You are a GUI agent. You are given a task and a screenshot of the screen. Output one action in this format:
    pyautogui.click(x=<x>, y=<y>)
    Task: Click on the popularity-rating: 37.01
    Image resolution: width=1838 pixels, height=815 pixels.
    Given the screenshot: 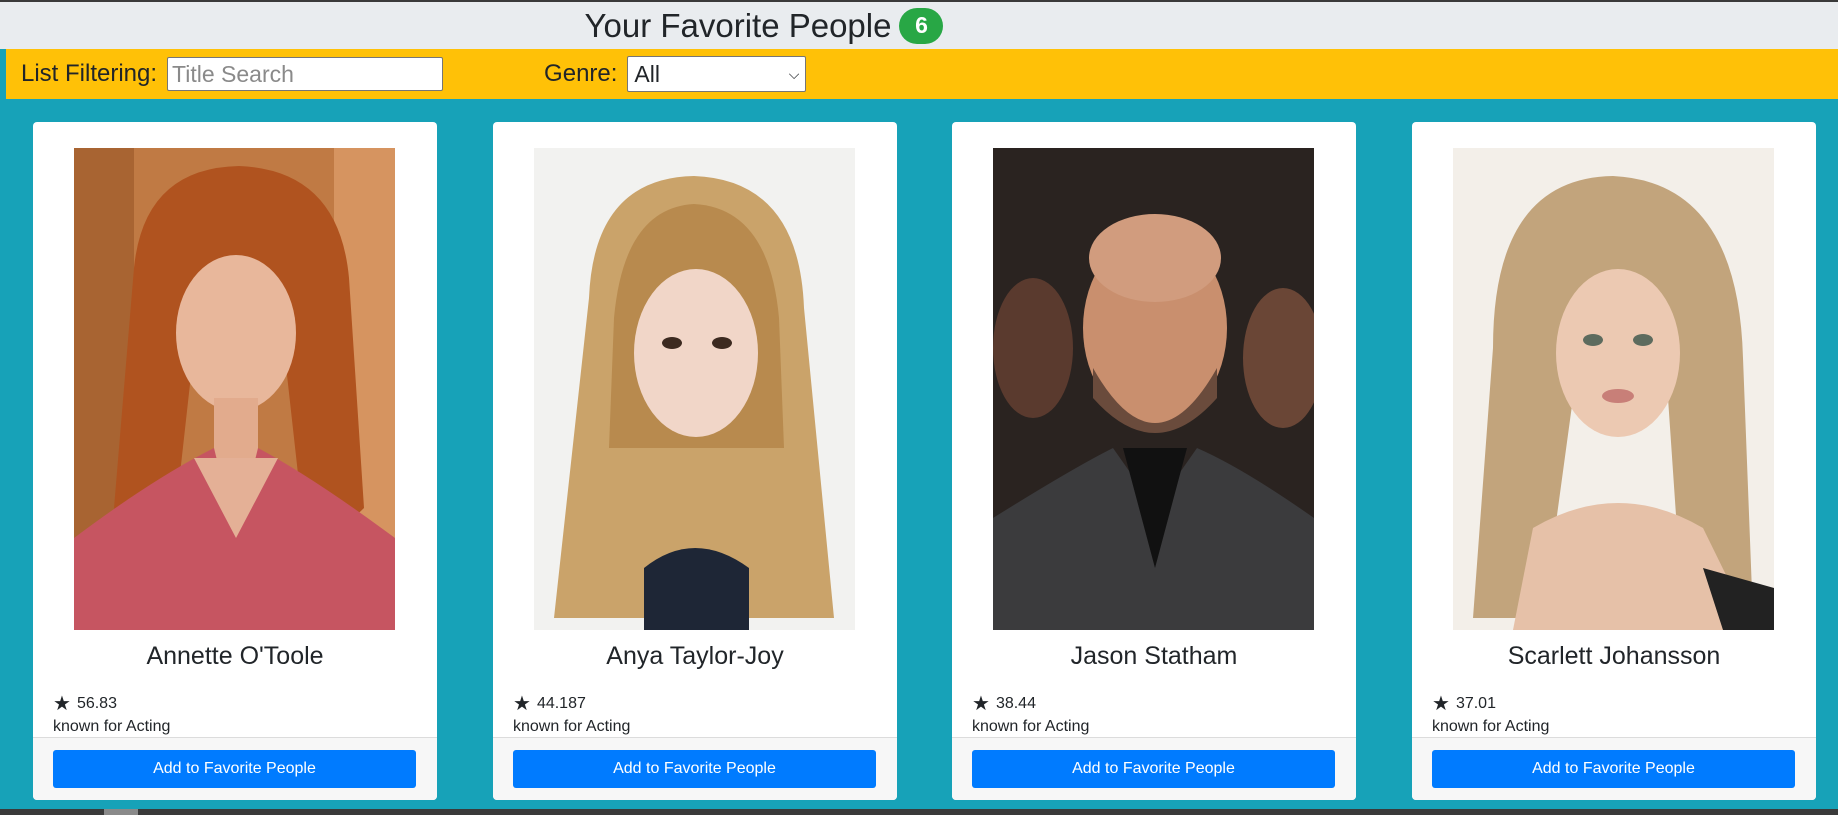 What is the action you would take?
    pyautogui.click(x=1475, y=703)
    